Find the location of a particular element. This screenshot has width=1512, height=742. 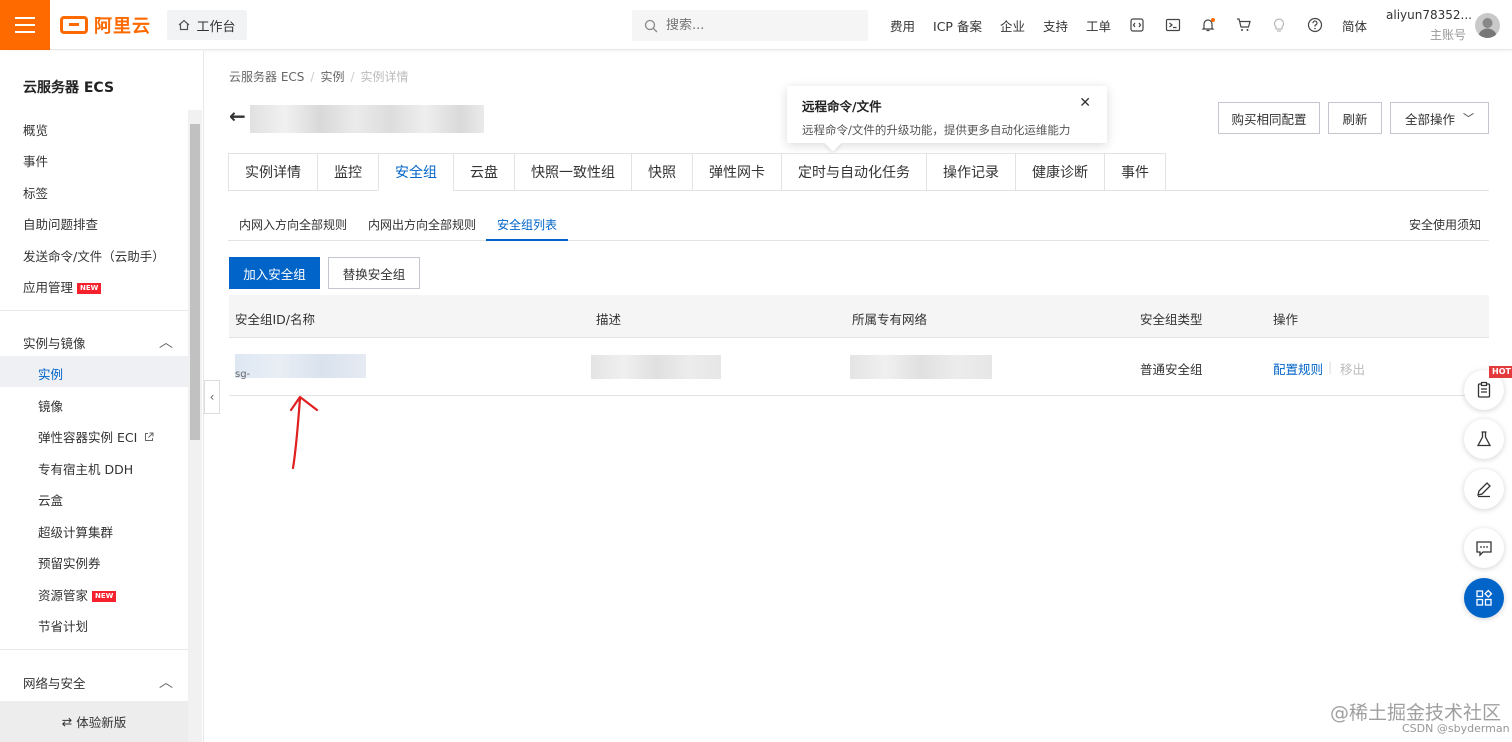

watermark: @稀土掘金技术社区 is located at coordinates (1416, 713).